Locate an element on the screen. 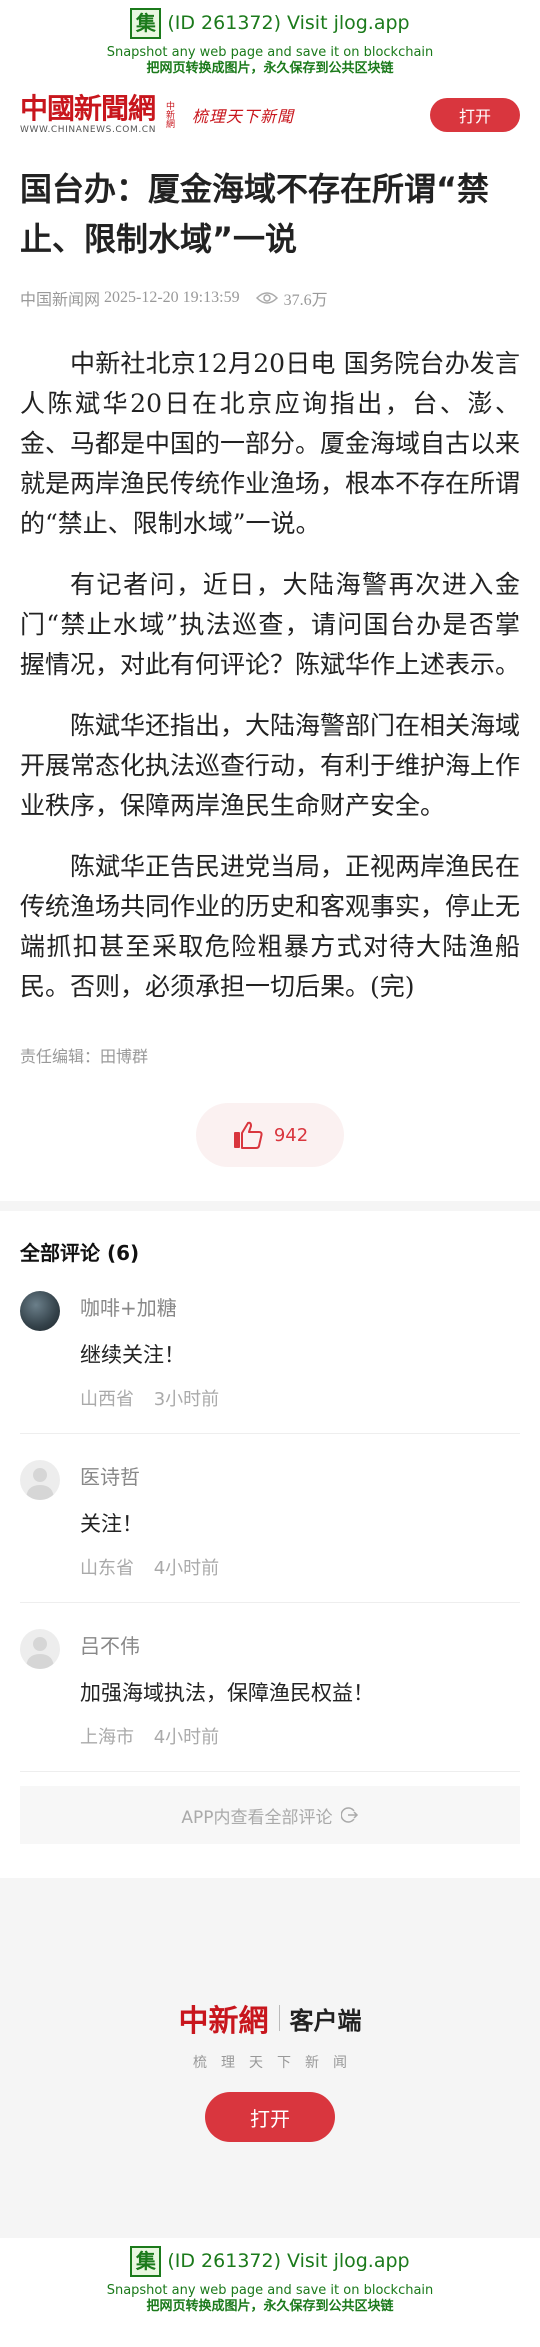 The image size is (540, 2347). article-meta: 中国新闻网 2025-12-20 19:13:59 37.6万 is located at coordinates (270, 298).